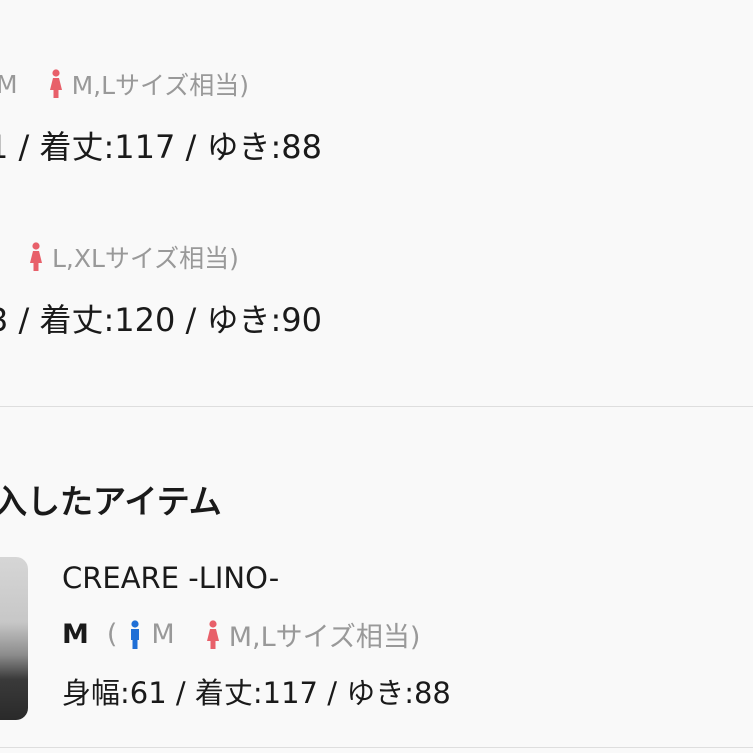 Image resolution: width=753 pixels, height=753 pixels. Describe the element at coordinates (111, 501) in the screenshot. I see `purchased-items-title: 入したアイテム` at that location.